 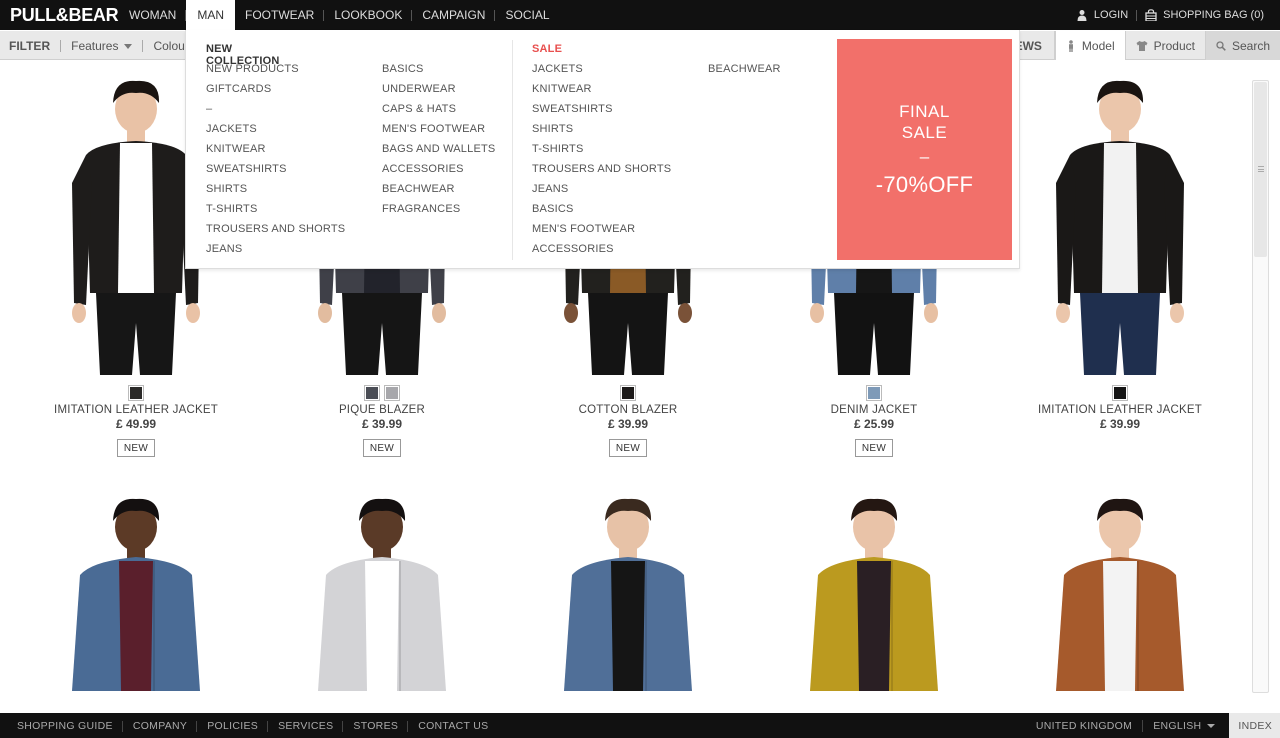 What do you see at coordinates (153, 15) in the screenshot?
I see `nav-woman: WOMAN` at bounding box center [153, 15].